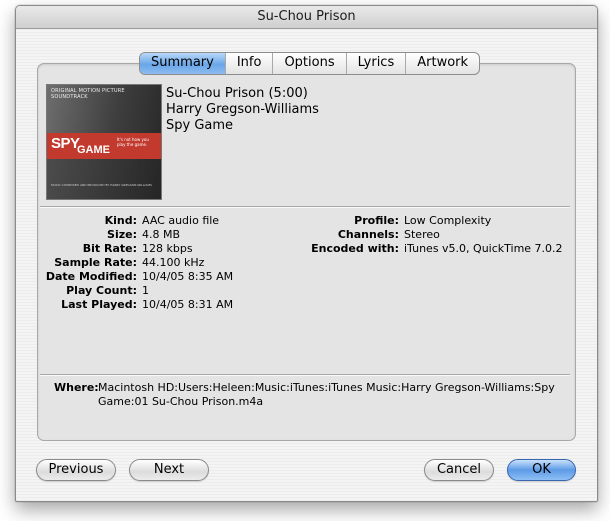 The image size is (610, 521). I want to click on property-row-date-modified: Date Modified: 10/4/05 8:35 AM, so click(139, 276).